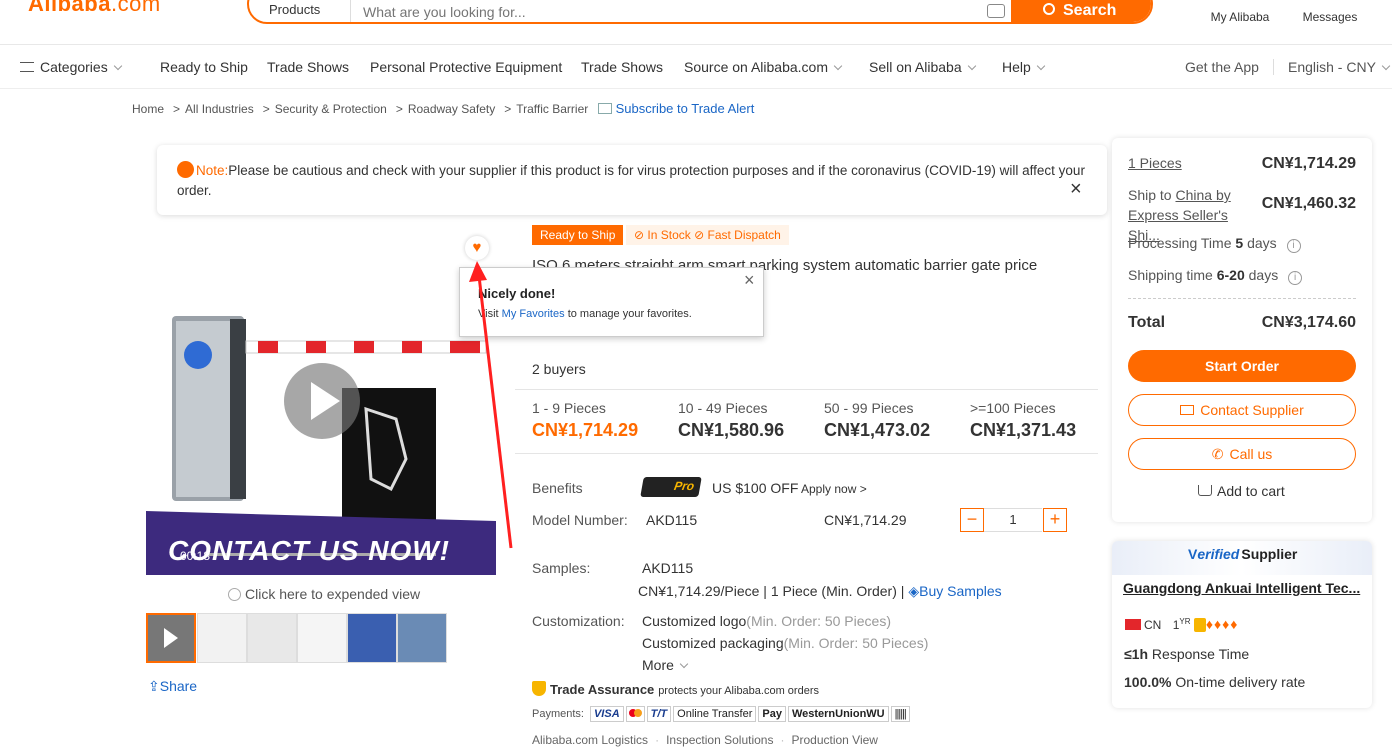 Image resolution: width=1392 pixels, height=755 pixels. Describe the element at coordinates (185, 169) in the screenshot. I see `note-icon` at that location.